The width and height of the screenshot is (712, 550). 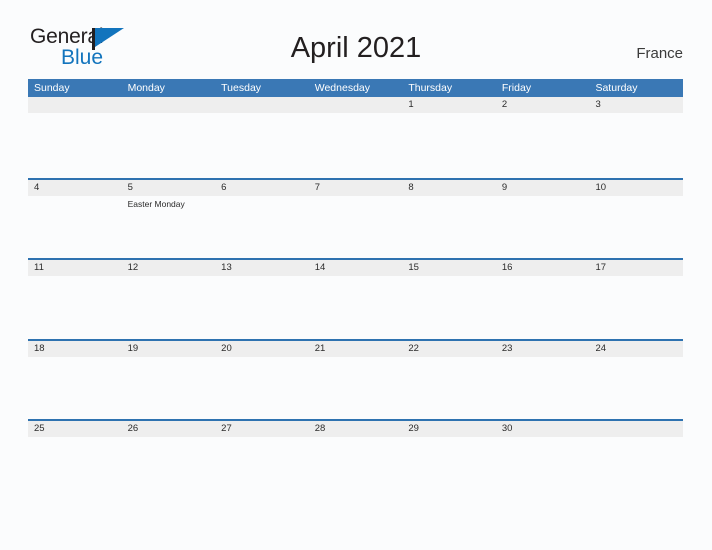 I want to click on day-cell: 5, so click(x=169, y=188).